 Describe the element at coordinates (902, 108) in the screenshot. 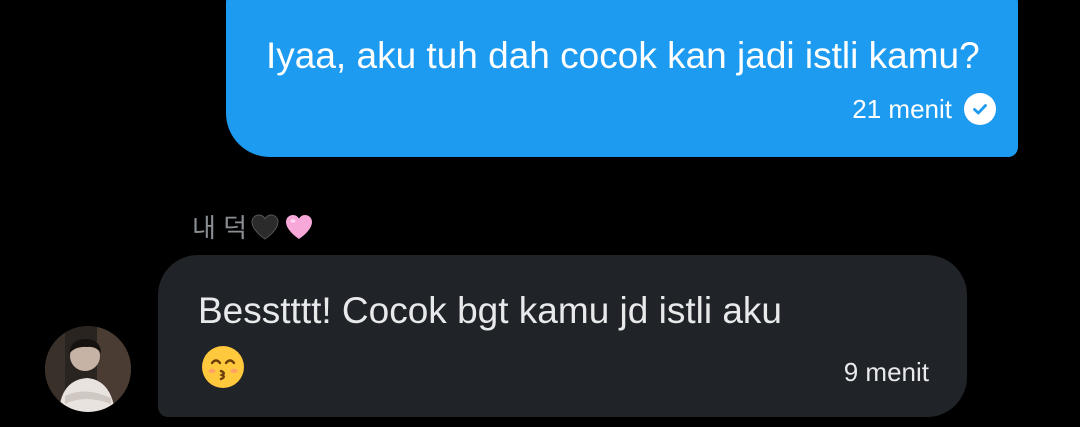

I see `outgoing-message-time: 21 menit` at that location.